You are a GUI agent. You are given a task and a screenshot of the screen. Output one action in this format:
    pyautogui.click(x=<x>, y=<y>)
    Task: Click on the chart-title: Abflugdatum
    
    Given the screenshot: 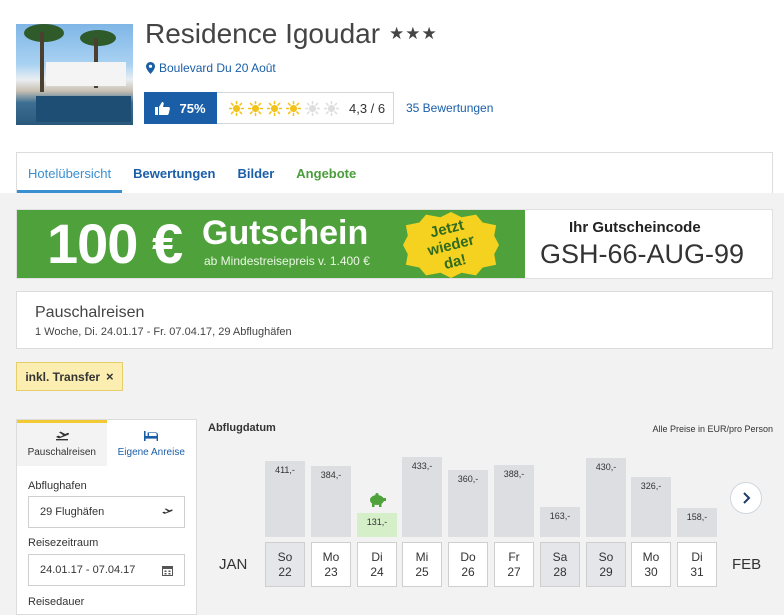 What is the action you would take?
    pyautogui.click(x=242, y=428)
    